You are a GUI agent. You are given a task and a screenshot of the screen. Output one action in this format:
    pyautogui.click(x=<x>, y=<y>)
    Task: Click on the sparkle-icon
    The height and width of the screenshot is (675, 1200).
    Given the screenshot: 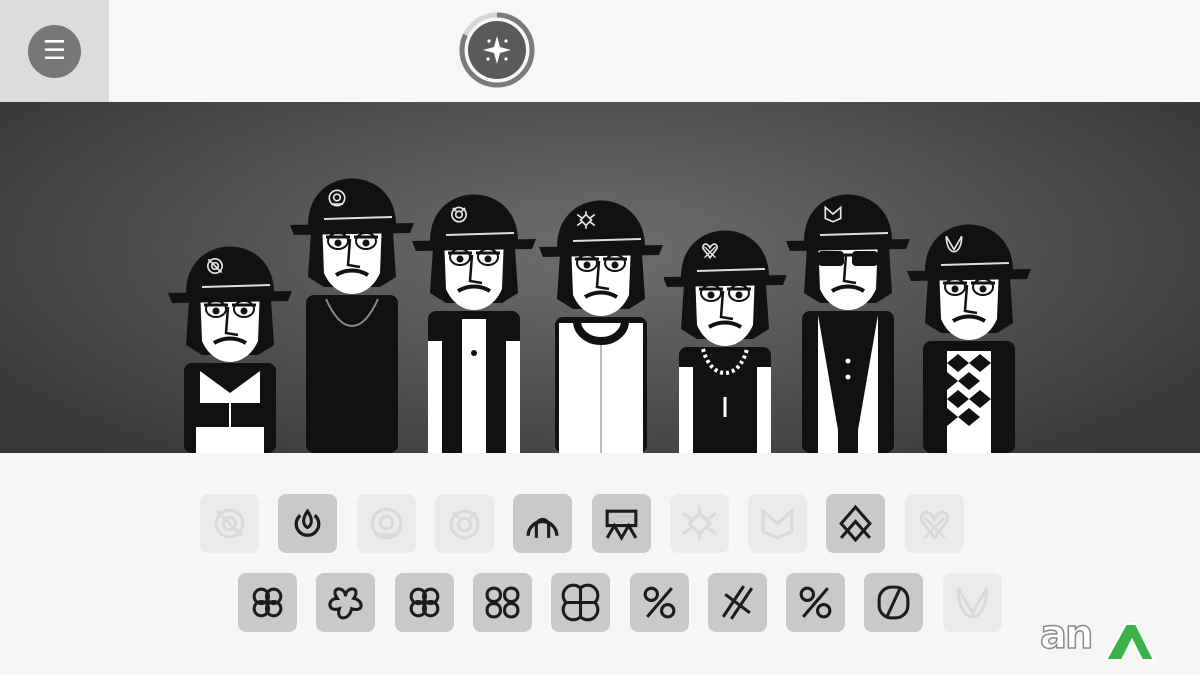 What is the action you would take?
    pyautogui.click(x=497, y=50)
    